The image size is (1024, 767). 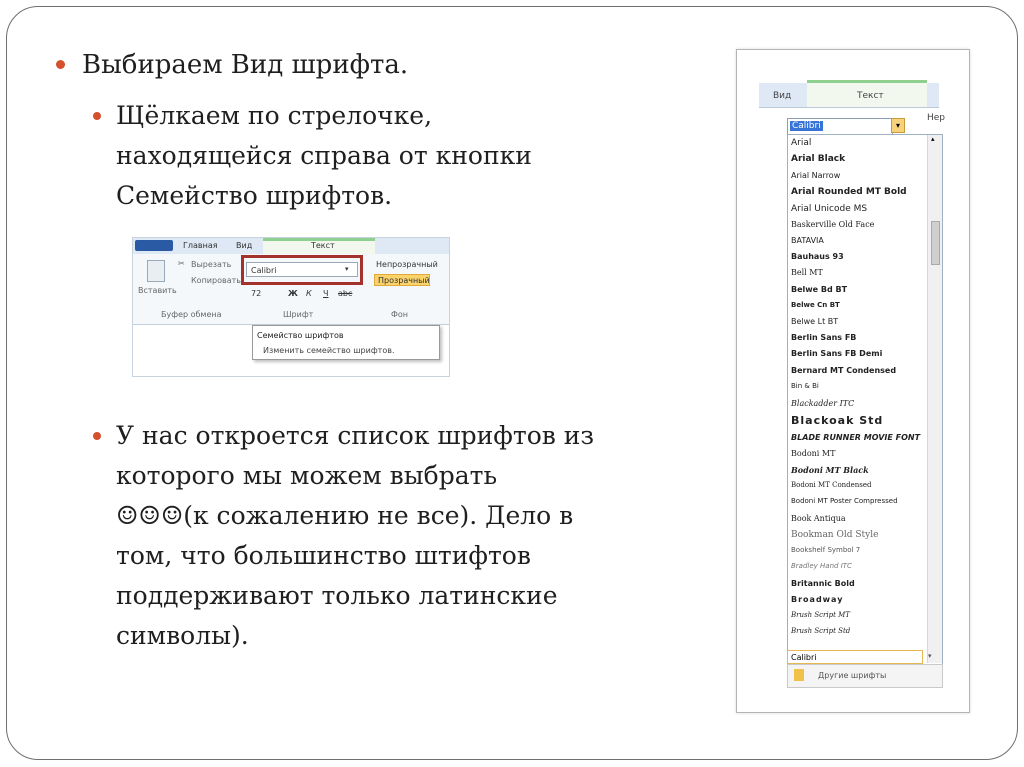 What do you see at coordinates (302, 270) in the screenshot?
I see `highlight-frame` at bounding box center [302, 270].